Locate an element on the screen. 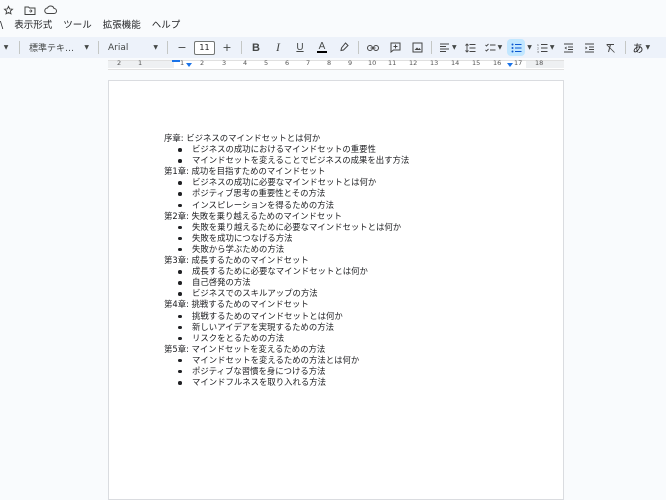  list-item: 失敗から学ぶための方法 is located at coordinates (286, 249).